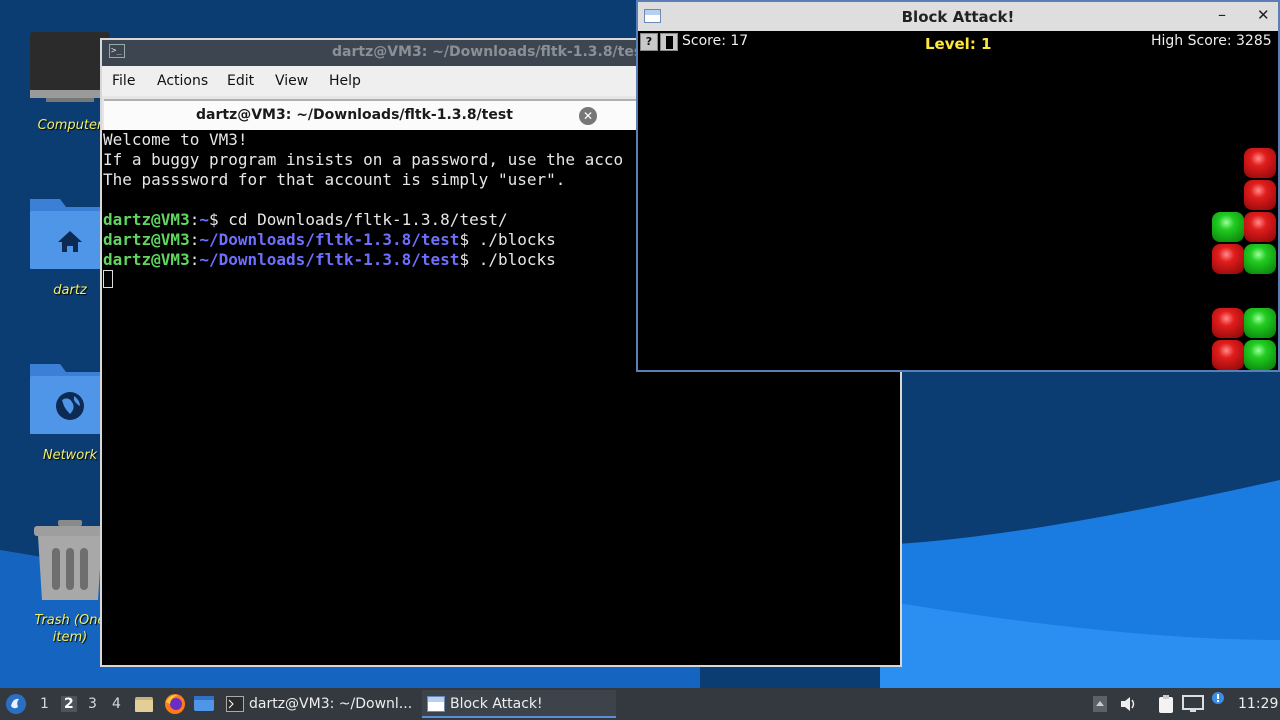 The width and height of the screenshot is (1280, 720). Describe the element at coordinates (291, 81) in the screenshot. I see `menu-view: View` at that location.